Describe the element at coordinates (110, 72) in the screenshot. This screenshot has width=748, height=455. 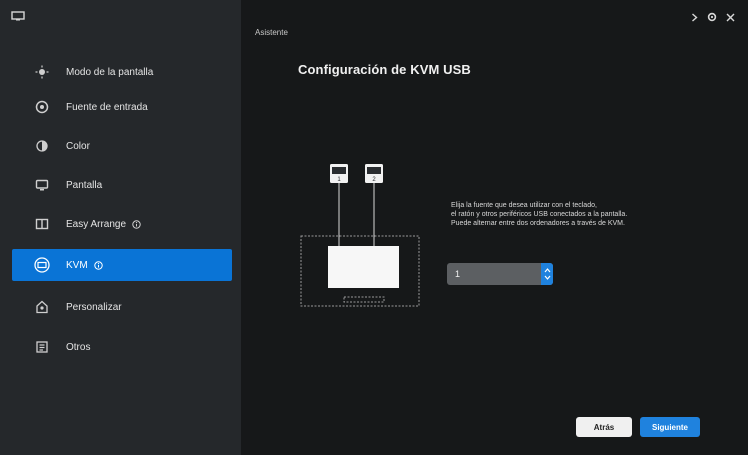
I see `sidebar-item-label: Modo de la pantalla` at that location.